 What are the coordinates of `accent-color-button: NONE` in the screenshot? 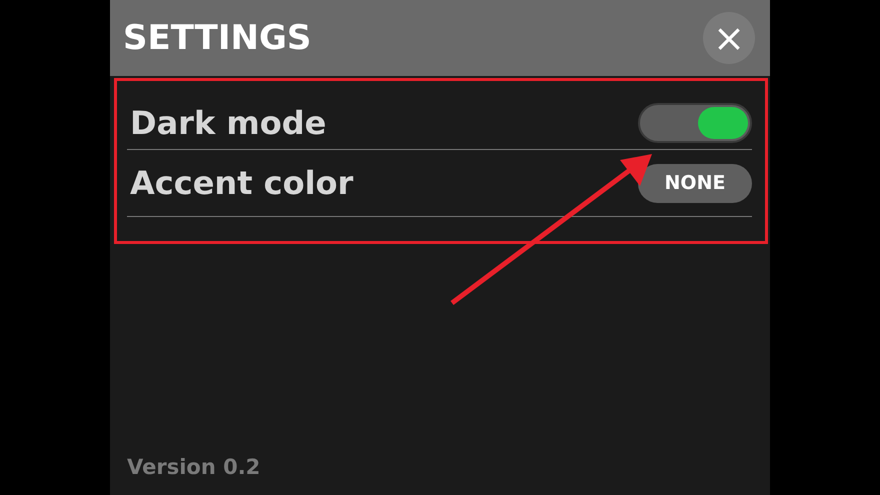 It's located at (695, 183).